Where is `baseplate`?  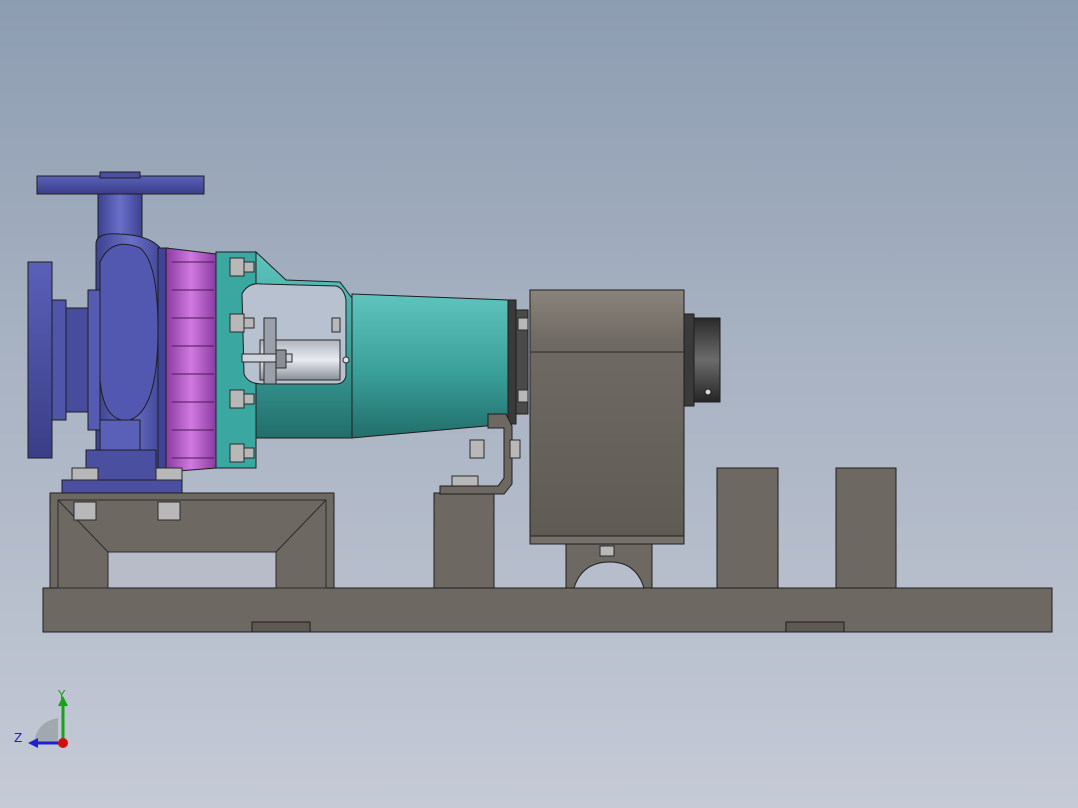 baseplate is located at coordinates (547, 610).